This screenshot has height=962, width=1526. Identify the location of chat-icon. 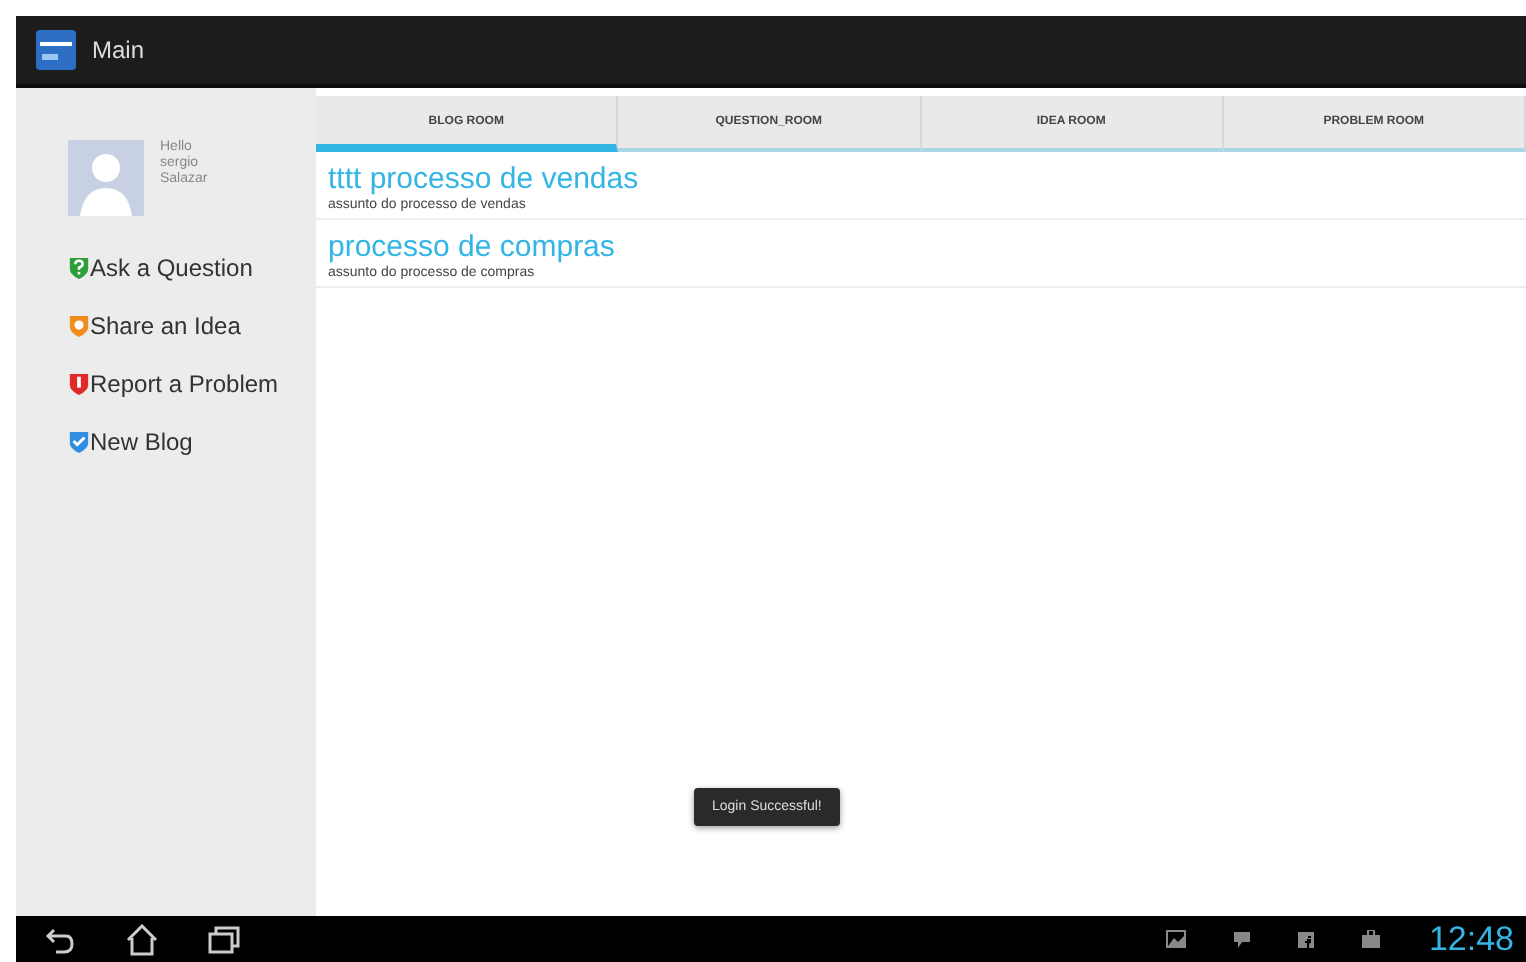
(1242, 939).